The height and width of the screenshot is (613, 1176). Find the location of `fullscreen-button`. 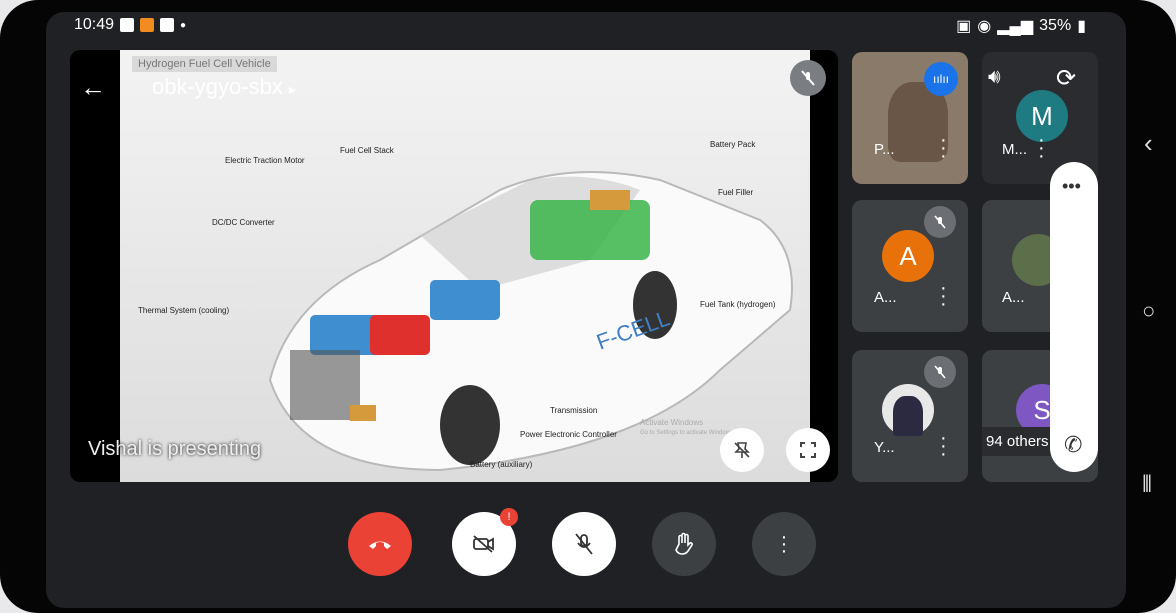

fullscreen-button is located at coordinates (808, 450).